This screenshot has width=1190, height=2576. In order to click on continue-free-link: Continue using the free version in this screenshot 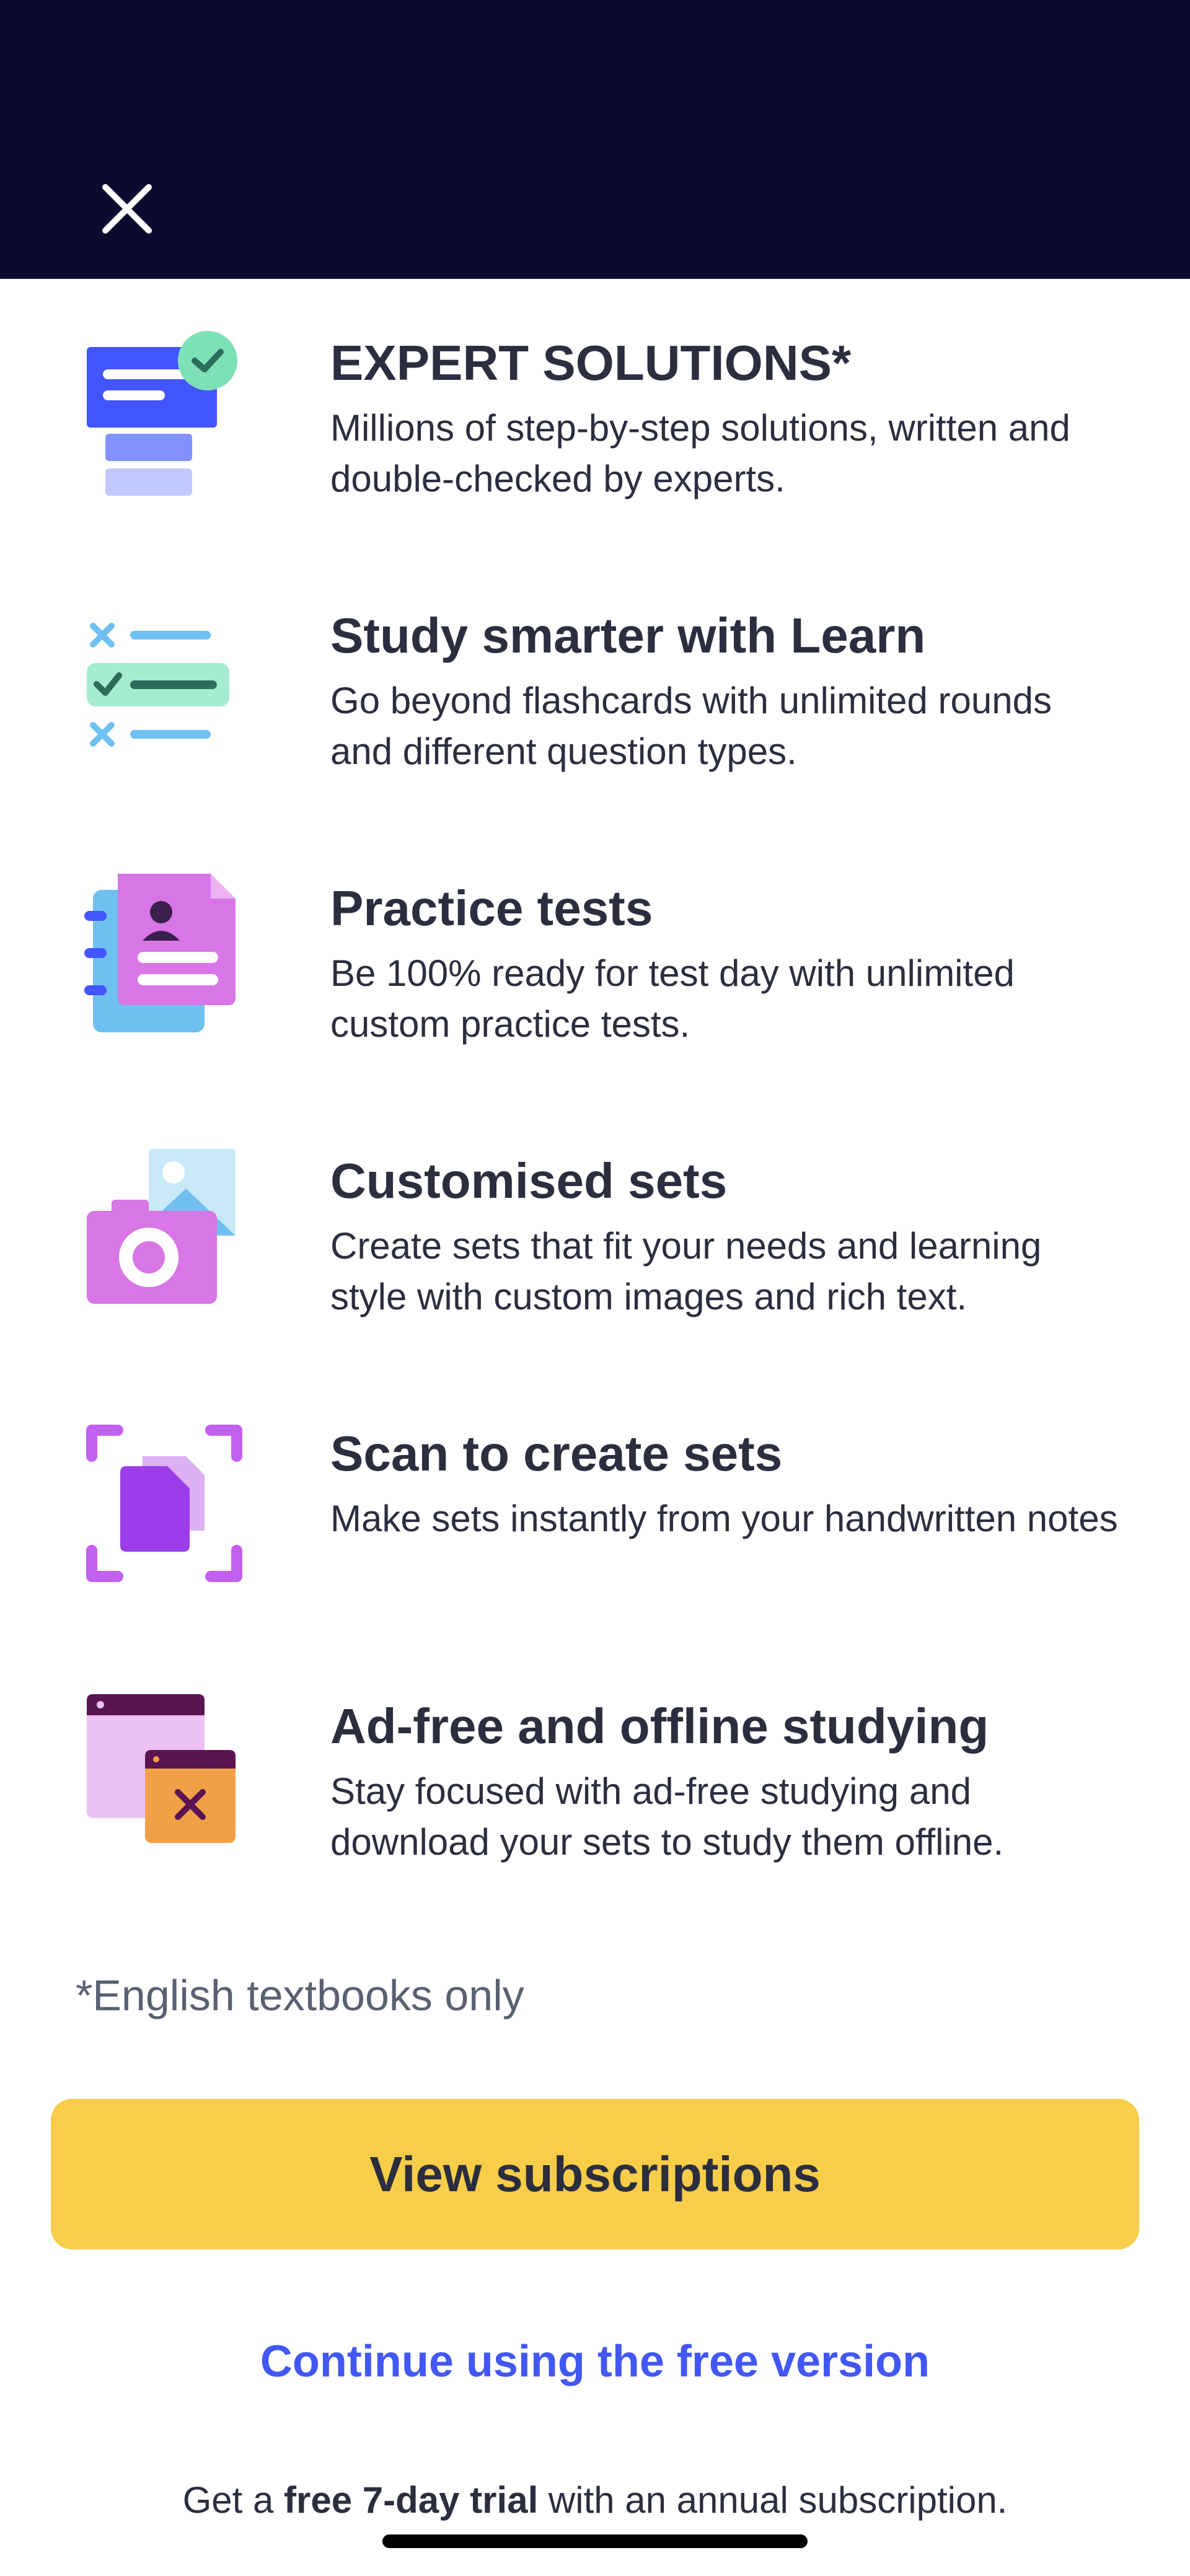, I will do `click(595, 2362)`.